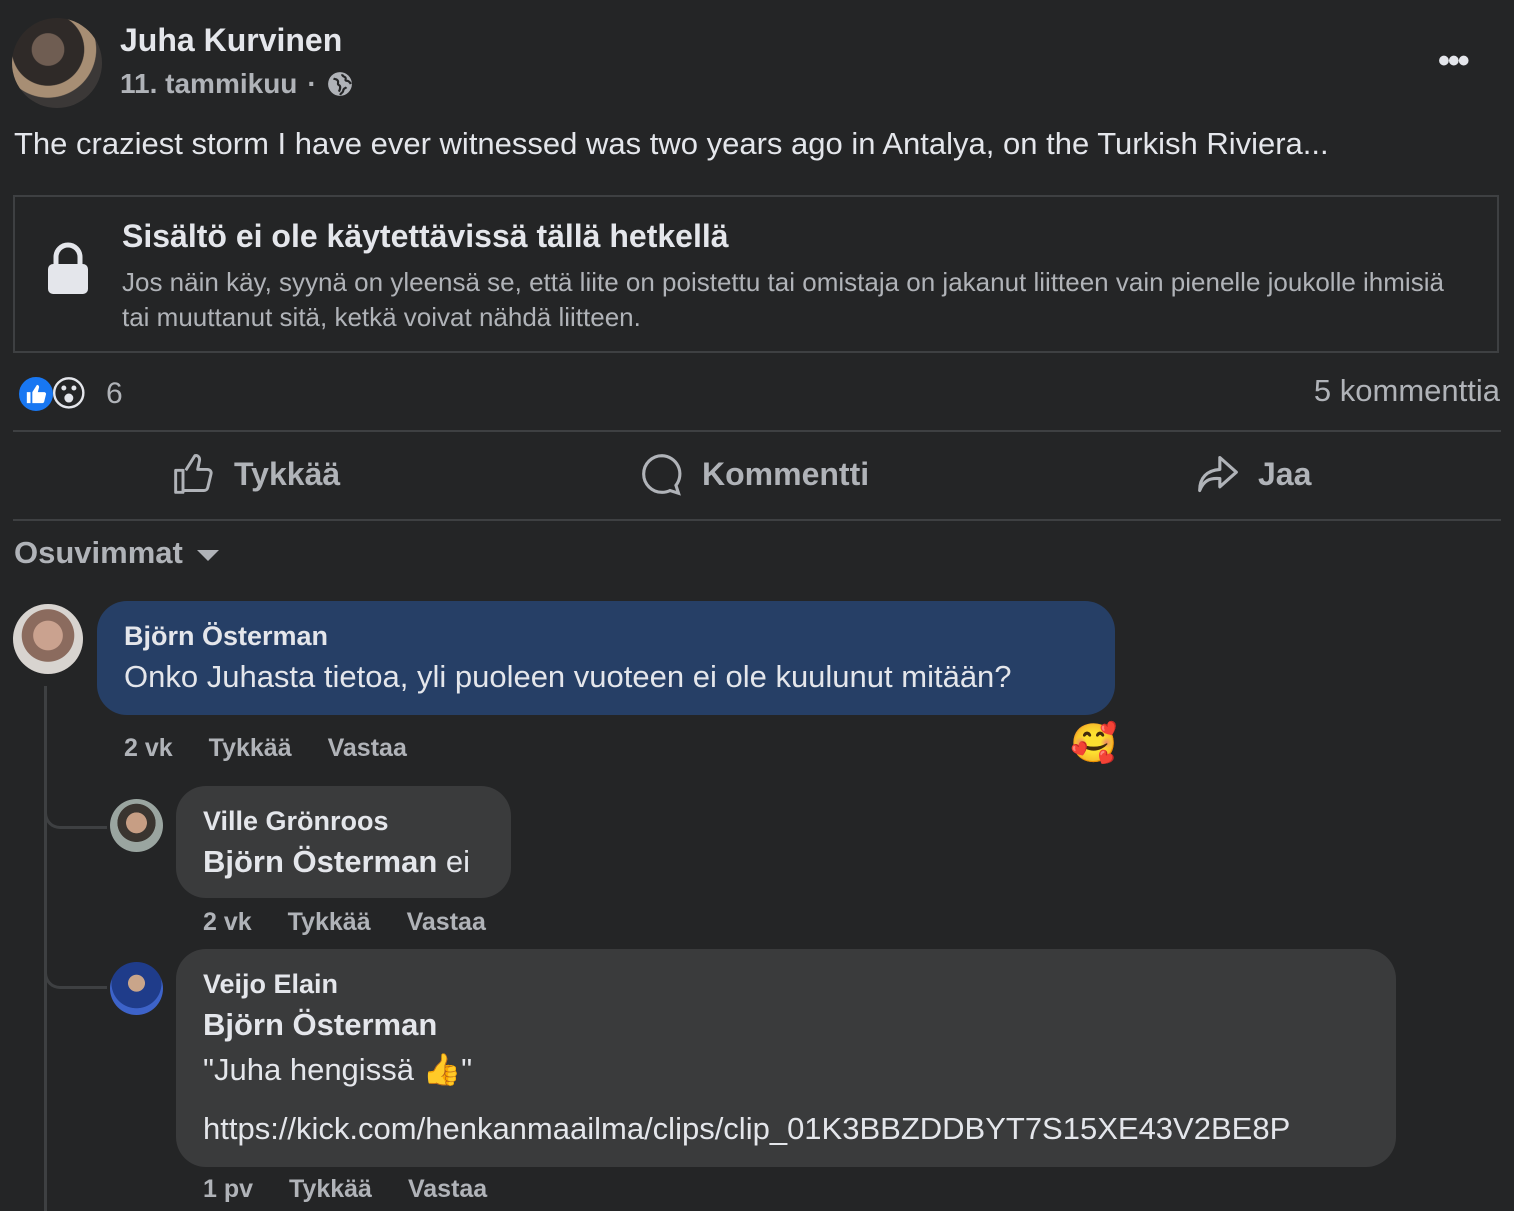  I want to click on thumbs-up-icon, so click(193, 474).